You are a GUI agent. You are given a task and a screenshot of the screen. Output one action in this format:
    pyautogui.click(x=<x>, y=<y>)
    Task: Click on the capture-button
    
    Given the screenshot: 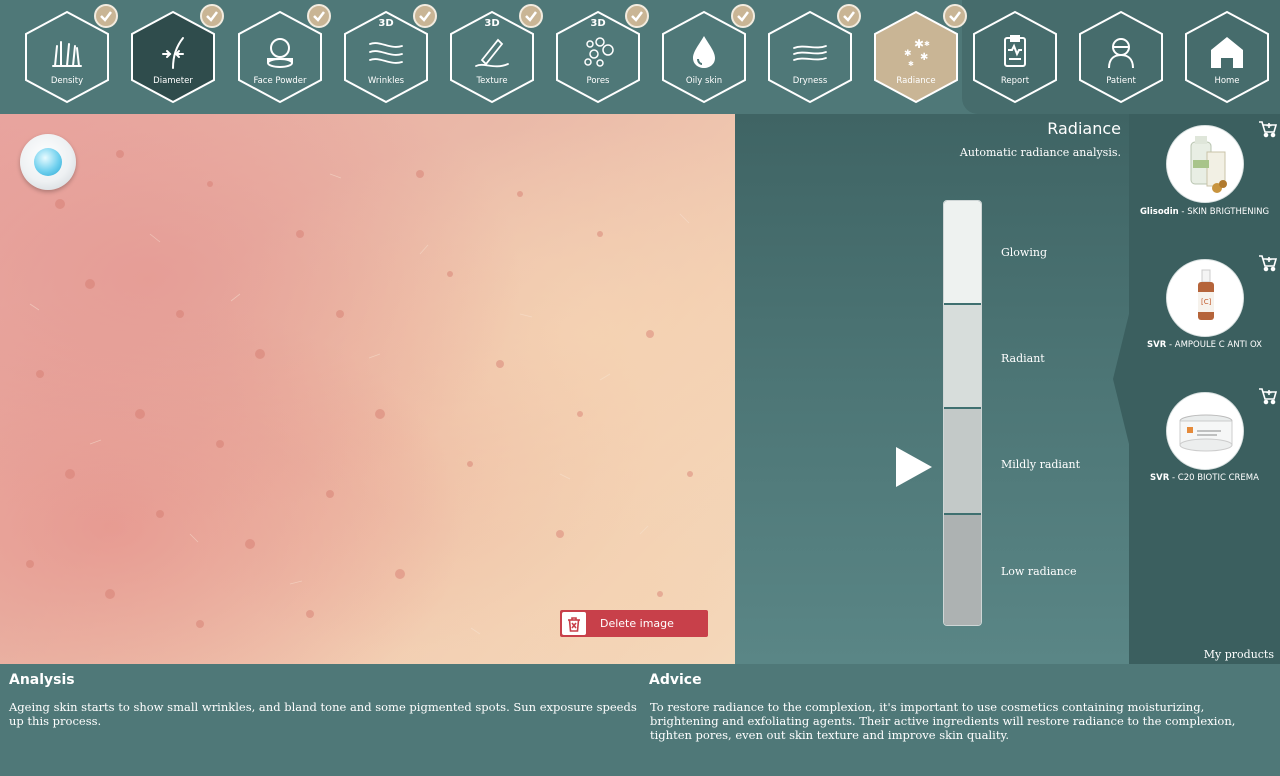 What is the action you would take?
    pyautogui.click(x=48, y=162)
    